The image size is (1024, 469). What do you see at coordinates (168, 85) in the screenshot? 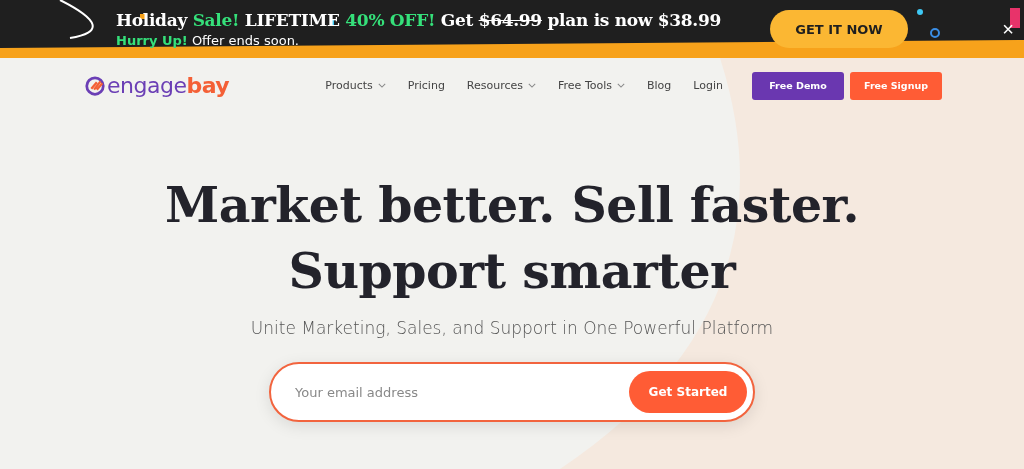
I see `logo-wordmark: engagebay` at bounding box center [168, 85].